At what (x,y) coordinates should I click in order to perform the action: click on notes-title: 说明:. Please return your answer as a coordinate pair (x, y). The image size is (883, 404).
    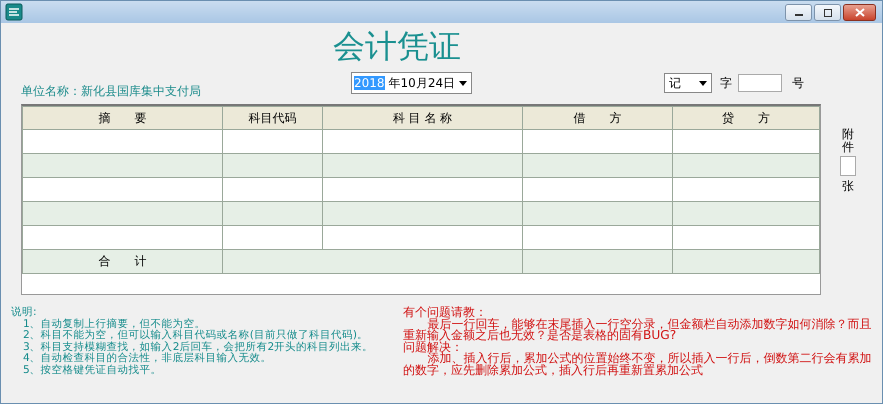
    Looking at the image, I should click on (24, 312).